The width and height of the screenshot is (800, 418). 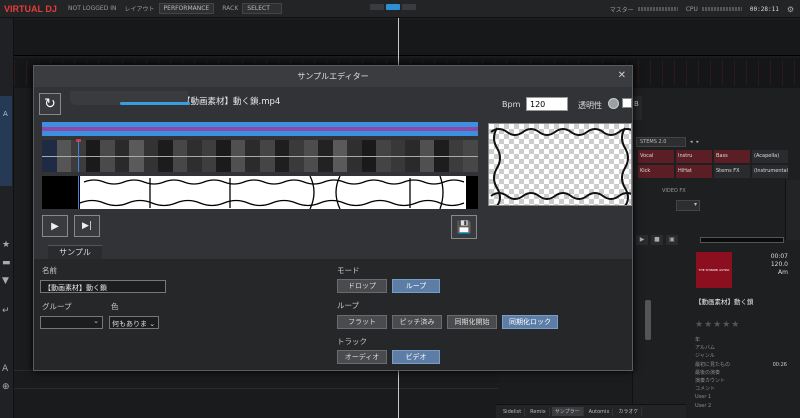 I want to click on tab-sampler: サンプラー, so click(x=567, y=411).